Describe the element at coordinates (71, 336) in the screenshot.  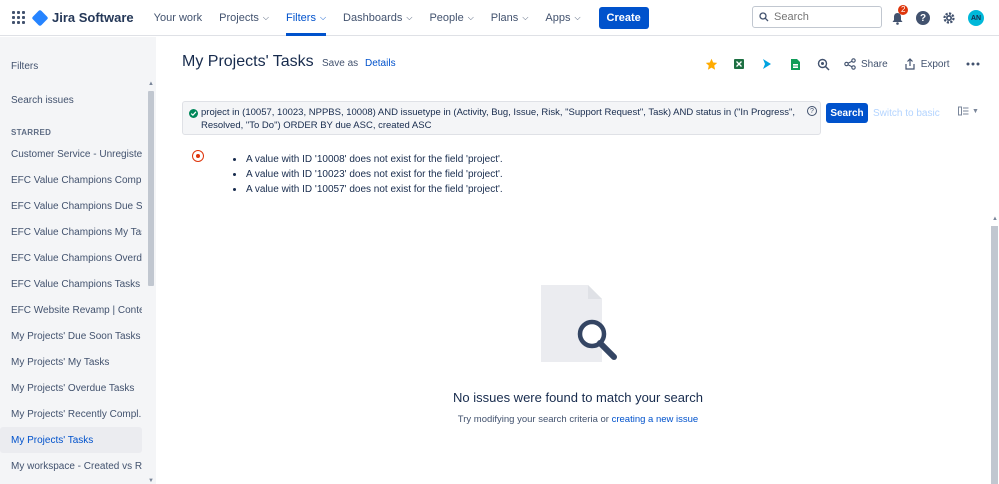
I see `sidebar-filter-item: My Projects' Due Soon Tasks` at that location.